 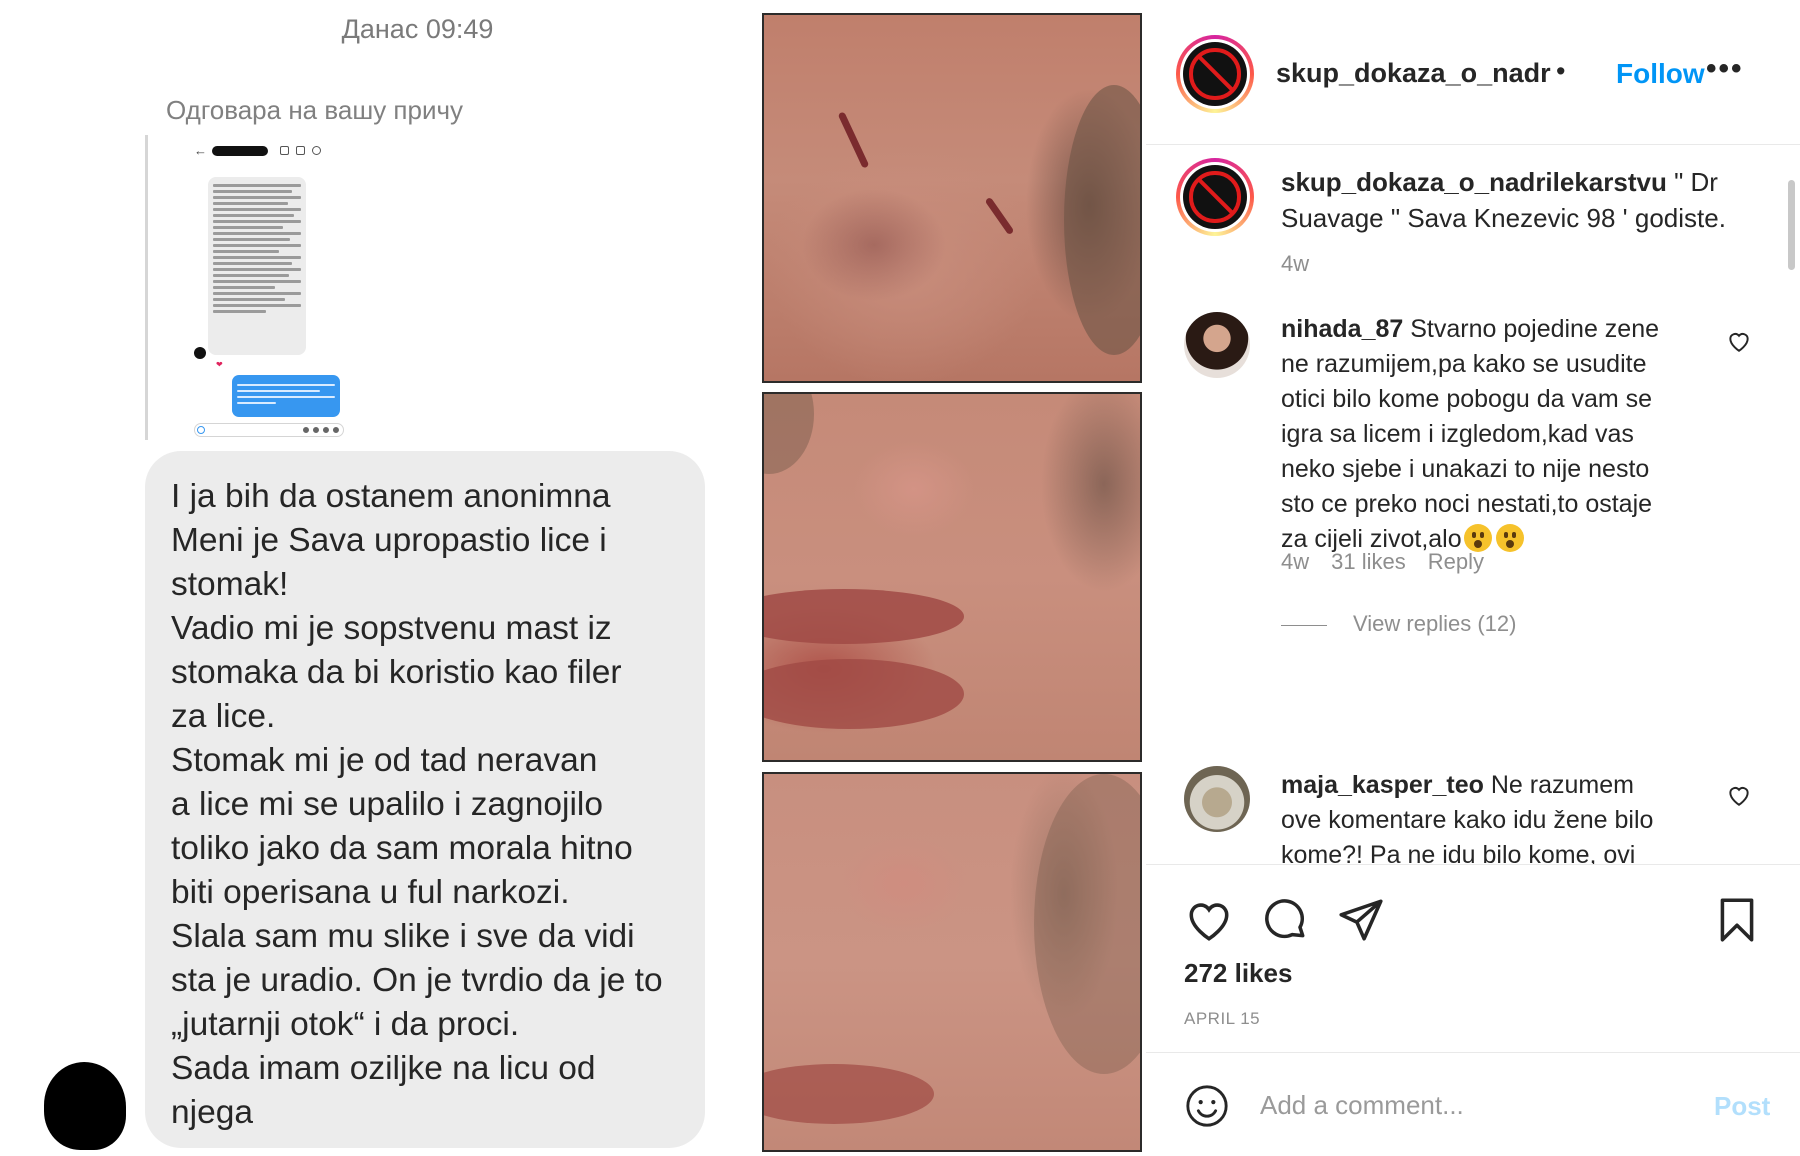 What do you see at coordinates (1368, 561) in the screenshot?
I see `comment-likes: 31 likes` at bounding box center [1368, 561].